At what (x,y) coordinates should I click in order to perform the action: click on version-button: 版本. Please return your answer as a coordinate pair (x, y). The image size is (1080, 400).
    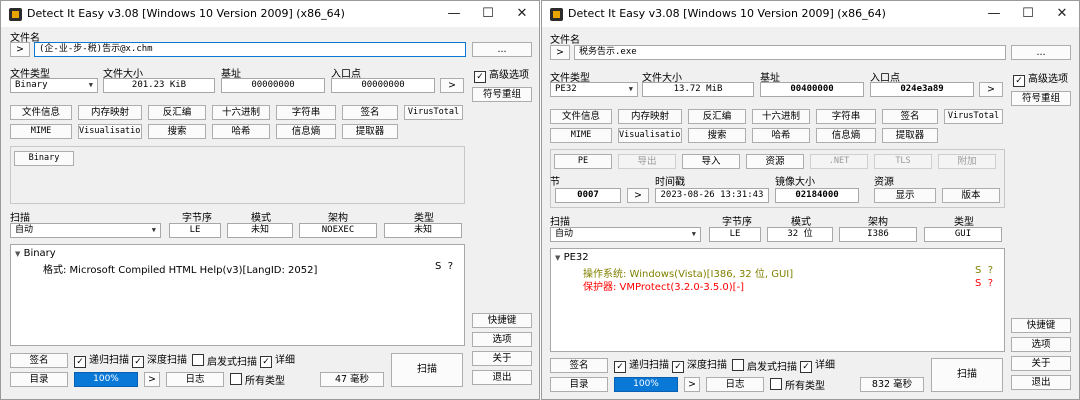
    Looking at the image, I should click on (971, 195).